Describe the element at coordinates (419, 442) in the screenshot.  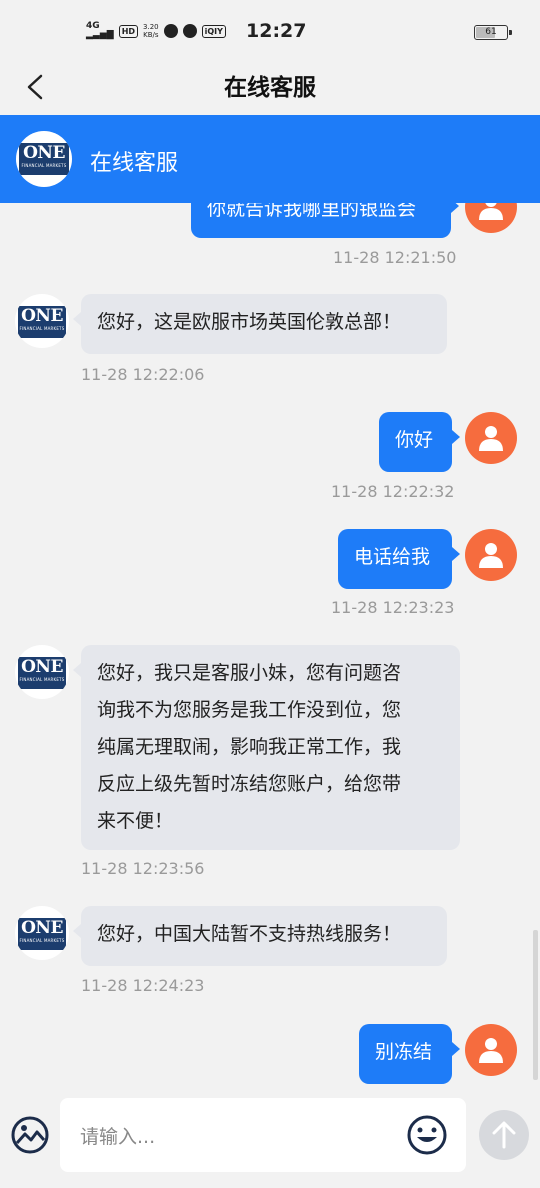
I see `user-message-bubble: 你好` at that location.